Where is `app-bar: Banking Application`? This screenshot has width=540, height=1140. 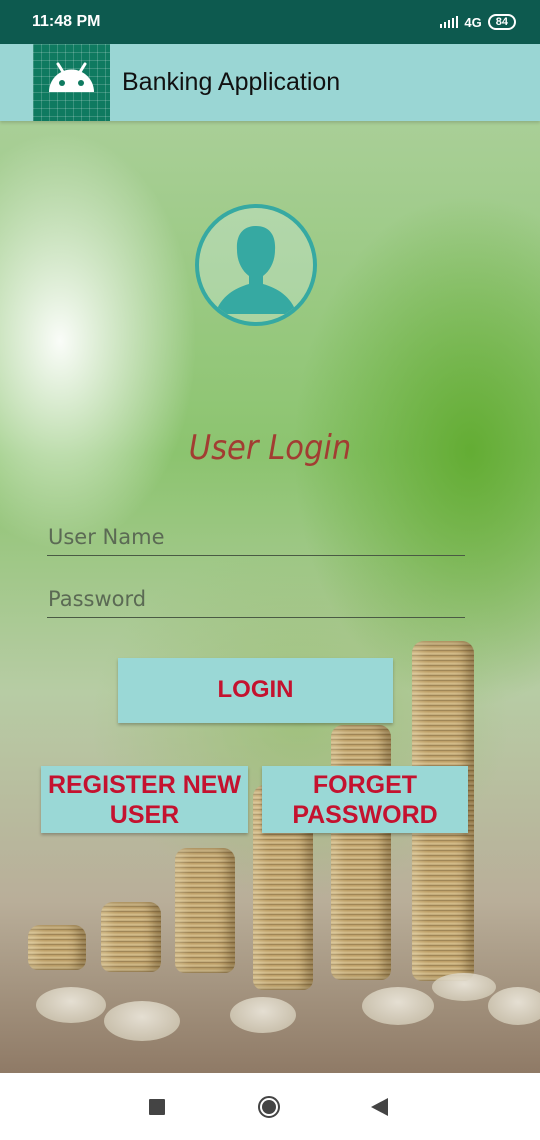
app-bar: Banking Application is located at coordinates (270, 82).